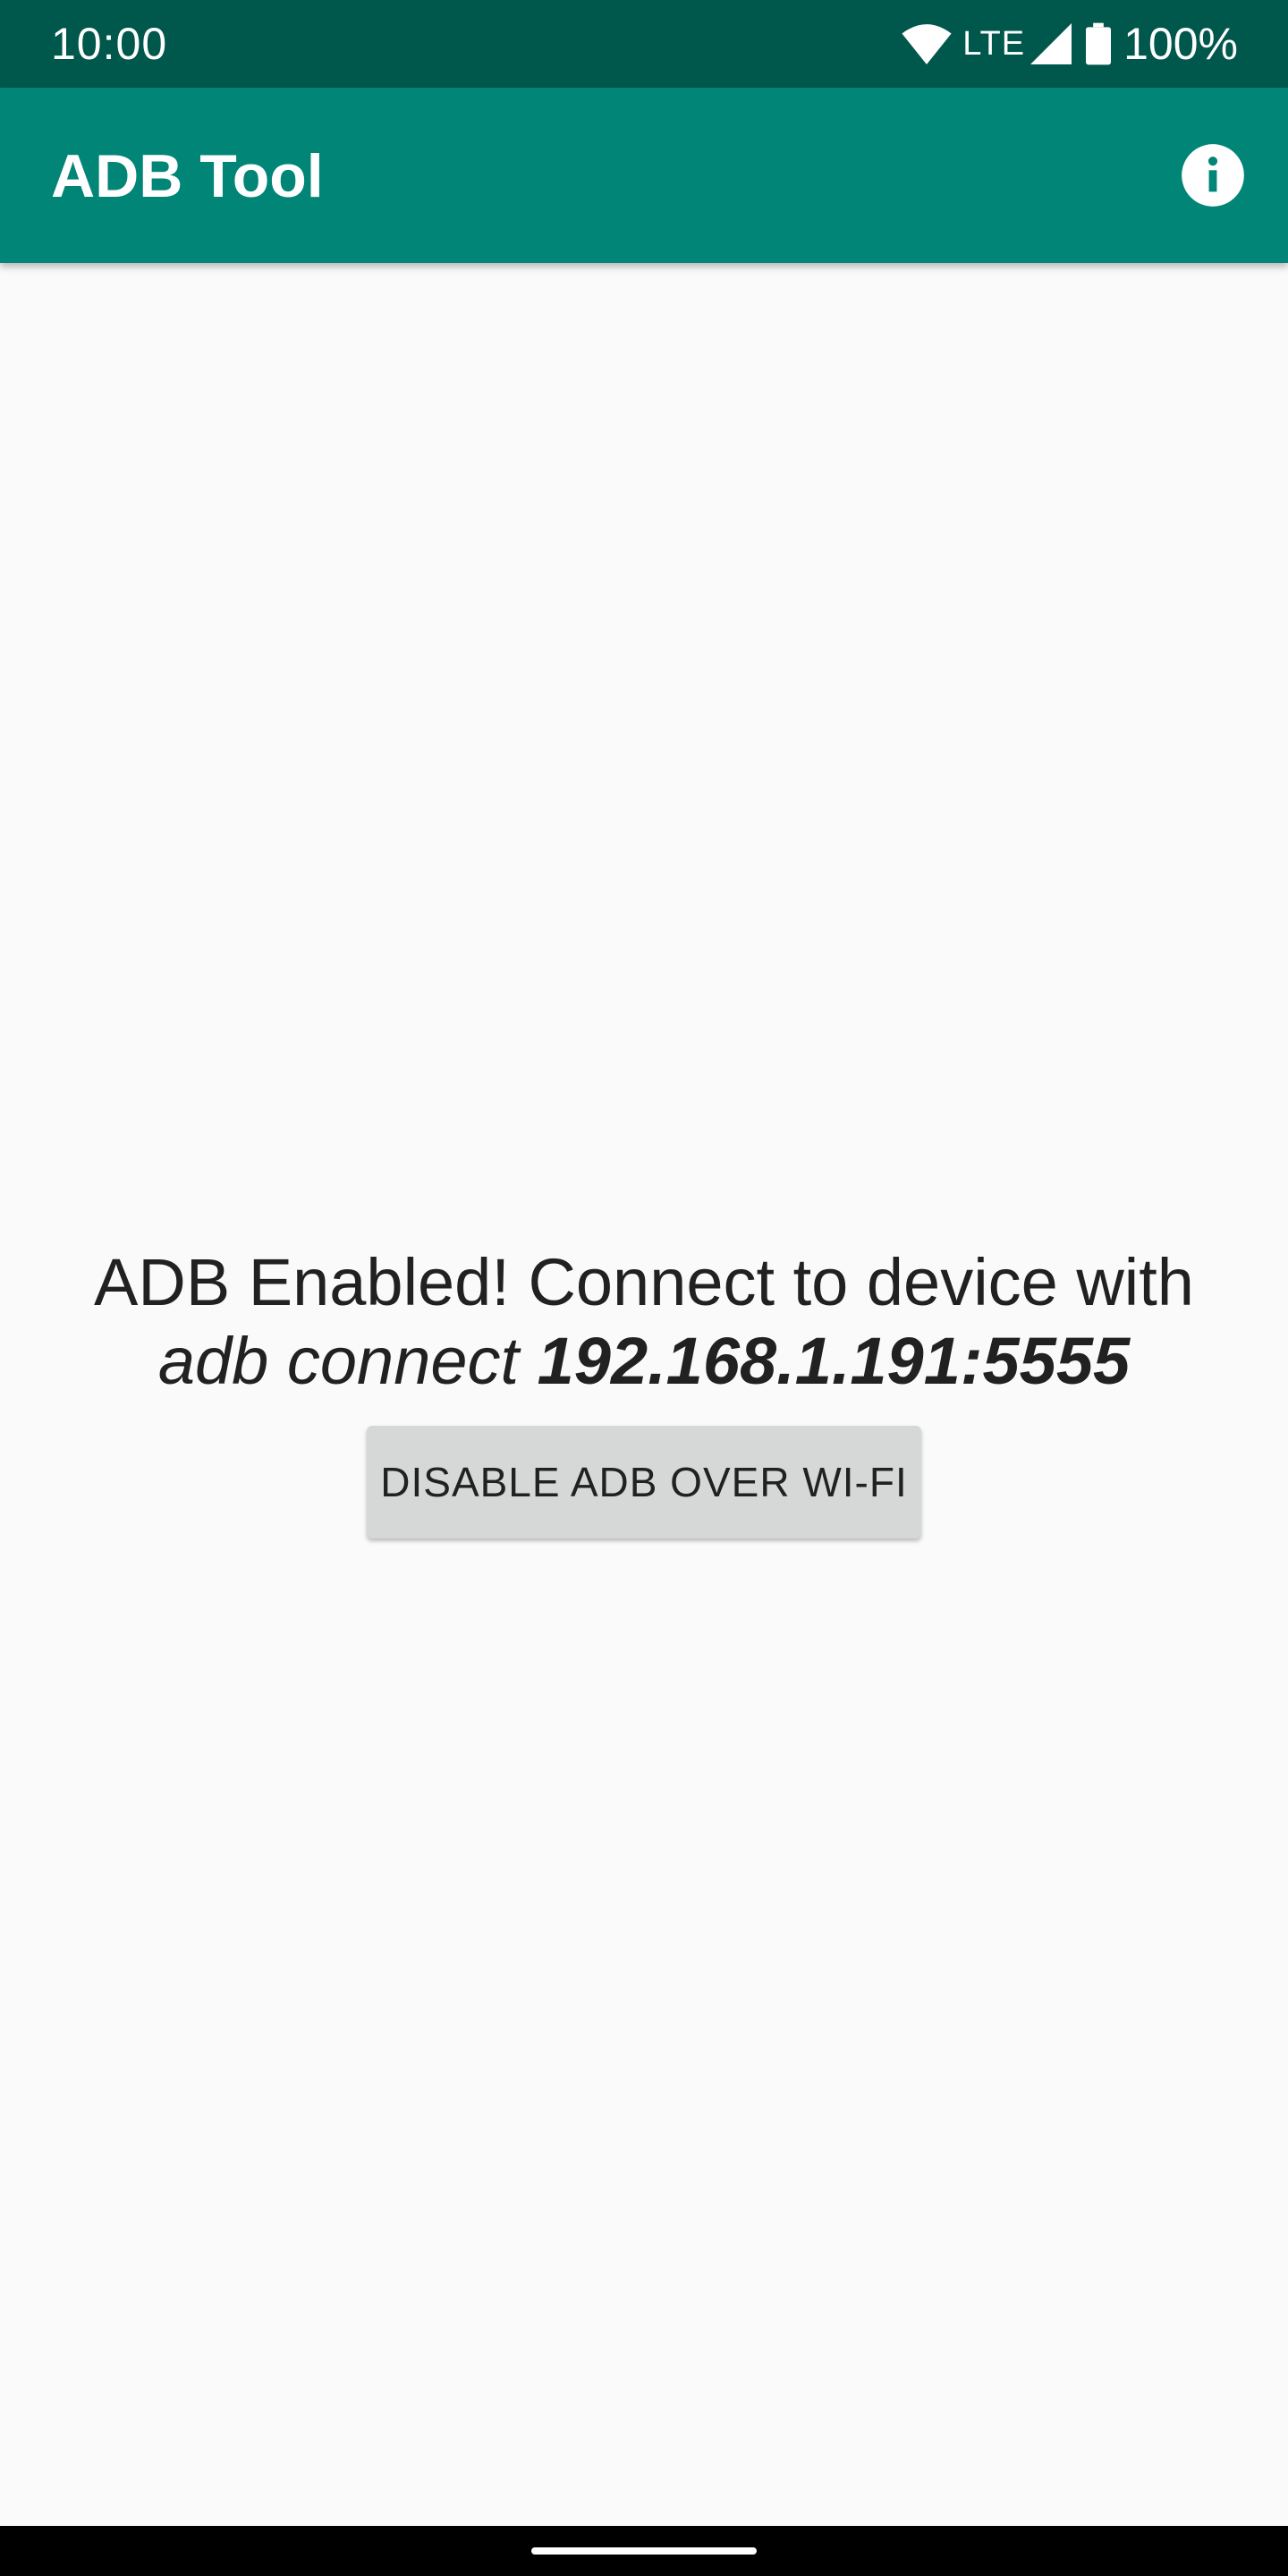 The image size is (1288, 2576). I want to click on disable-adb-button: DISABLE ADB OVER WI-FI, so click(644, 1482).